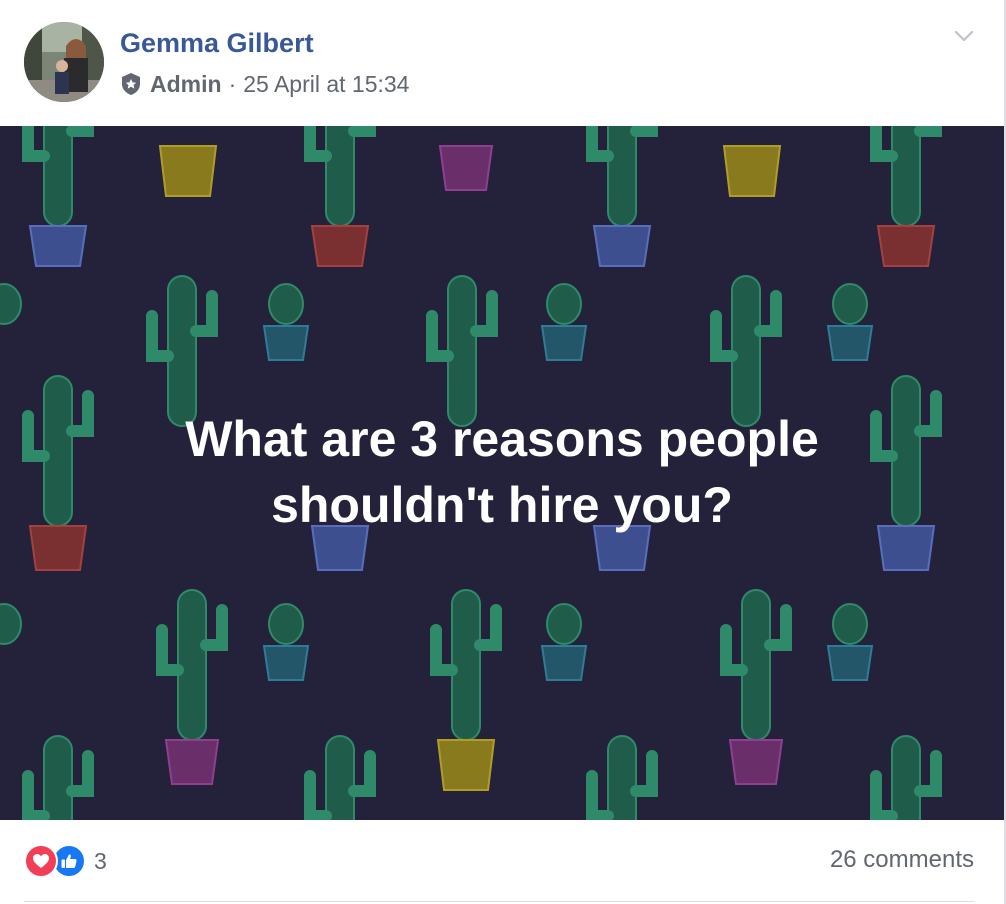 This screenshot has width=1006, height=904. Describe the element at coordinates (326, 84) in the screenshot. I see `post-timestamp: 25 April at 15:34` at that location.